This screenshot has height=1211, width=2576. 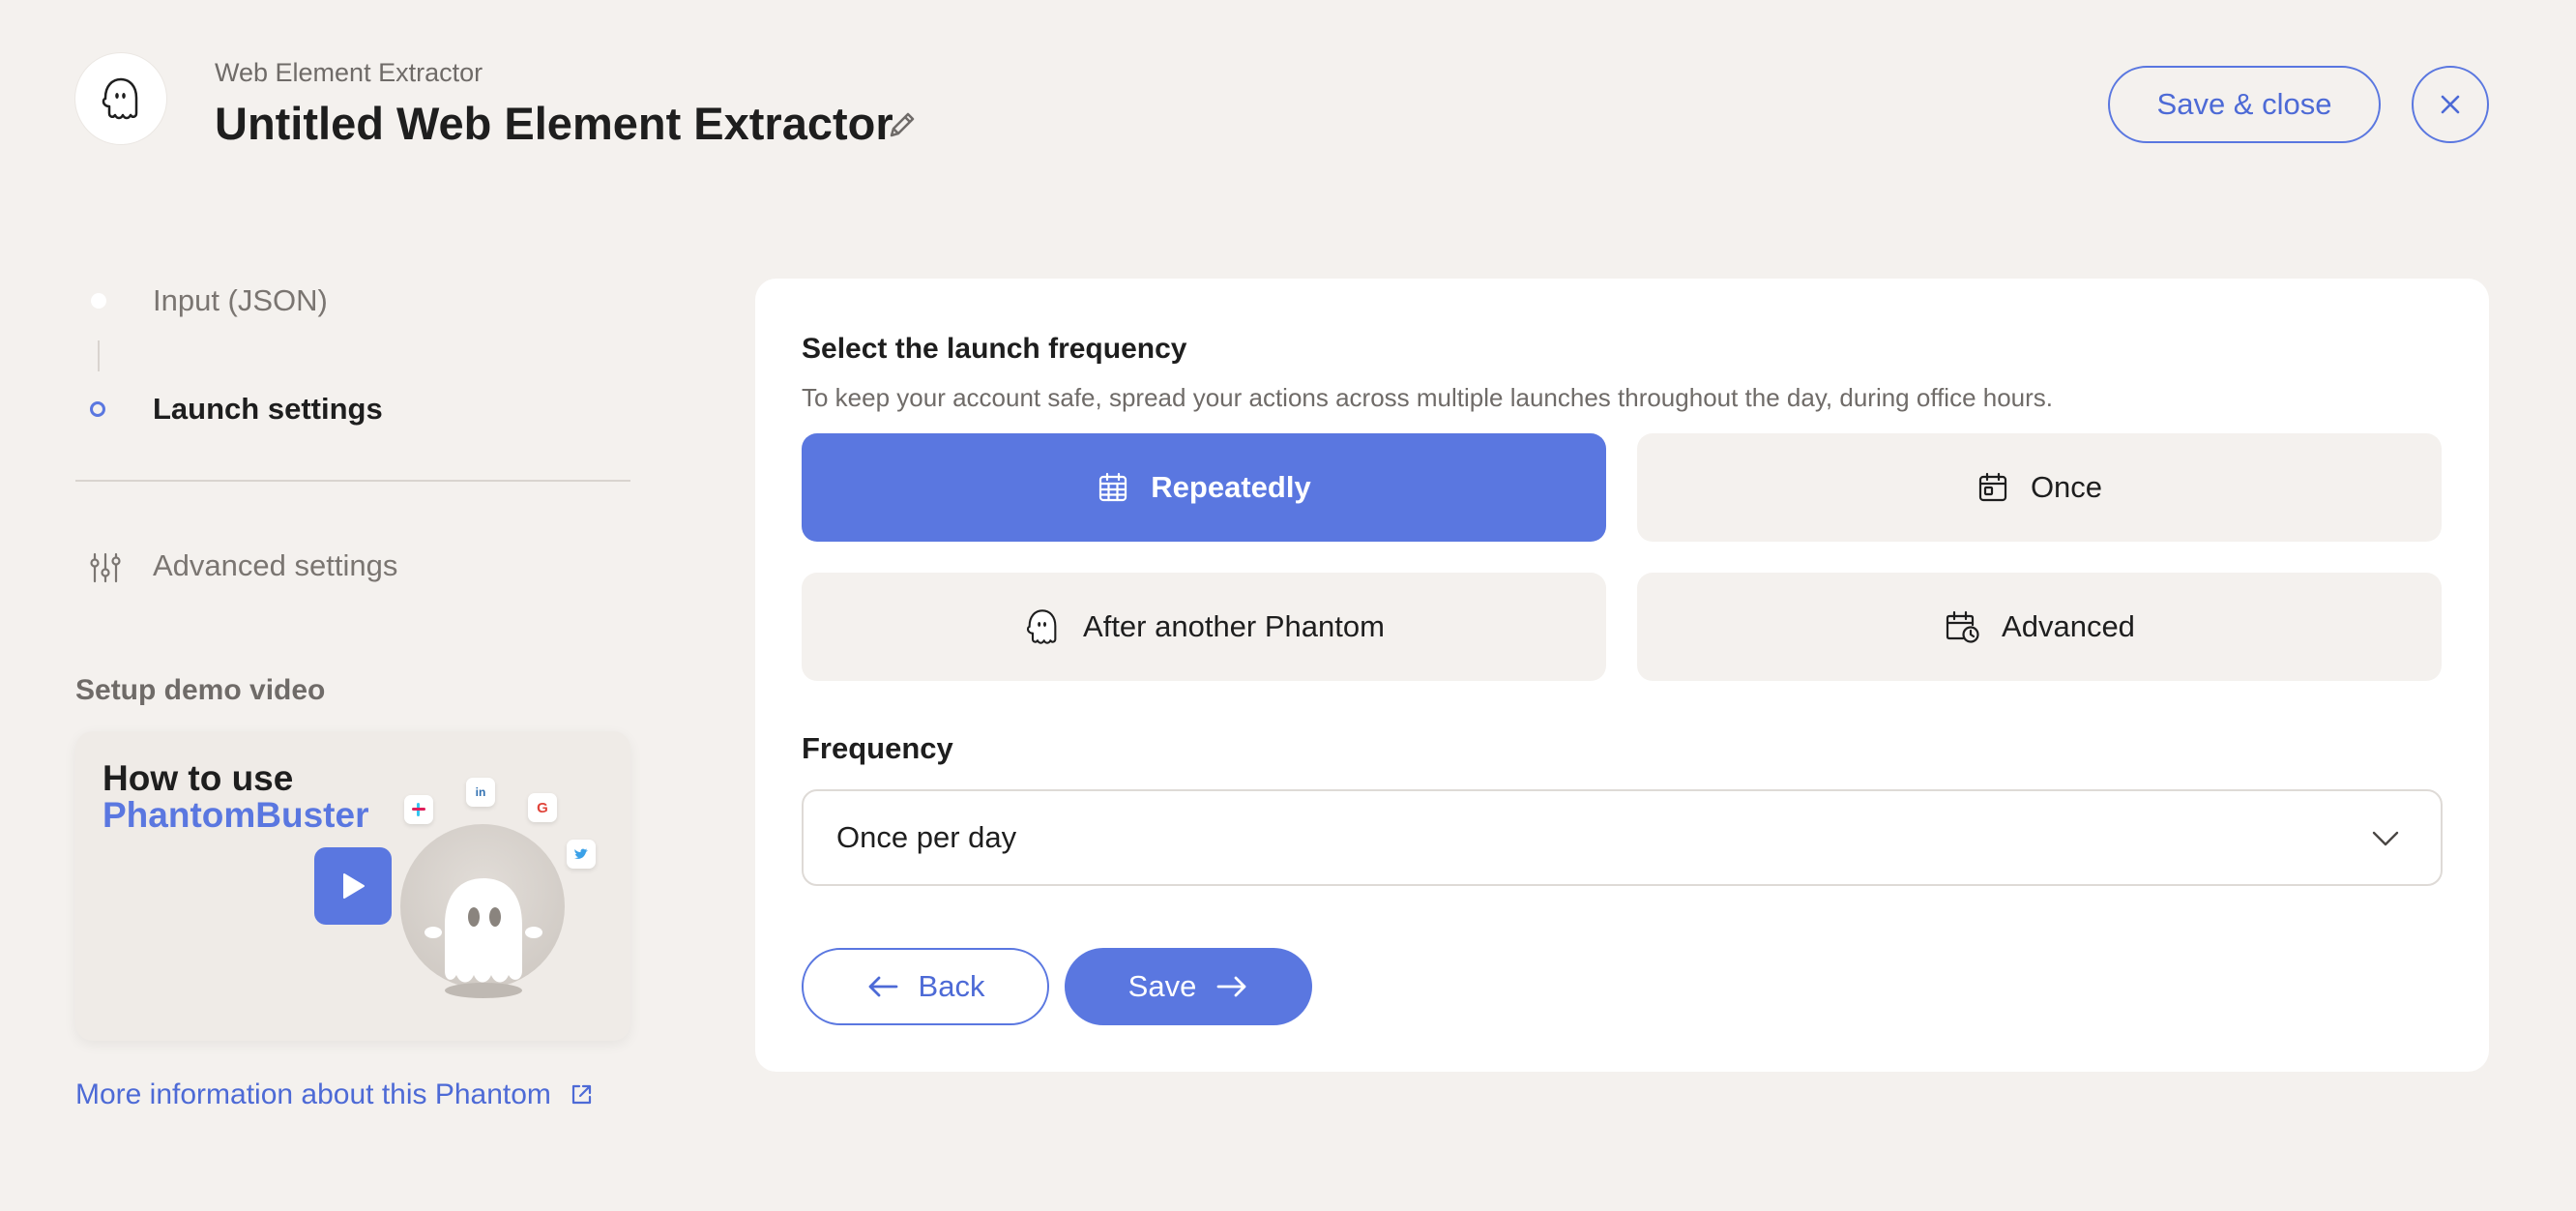 What do you see at coordinates (313, 1094) in the screenshot?
I see `more-info-label: More information about this Phantom` at bounding box center [313, 1094].